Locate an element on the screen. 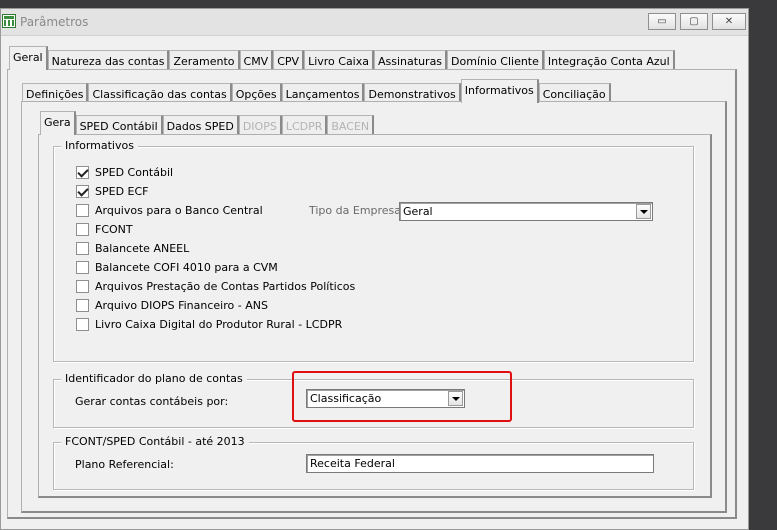  tab-sub-3: Lançamentos is located at coordinates (323, 93).